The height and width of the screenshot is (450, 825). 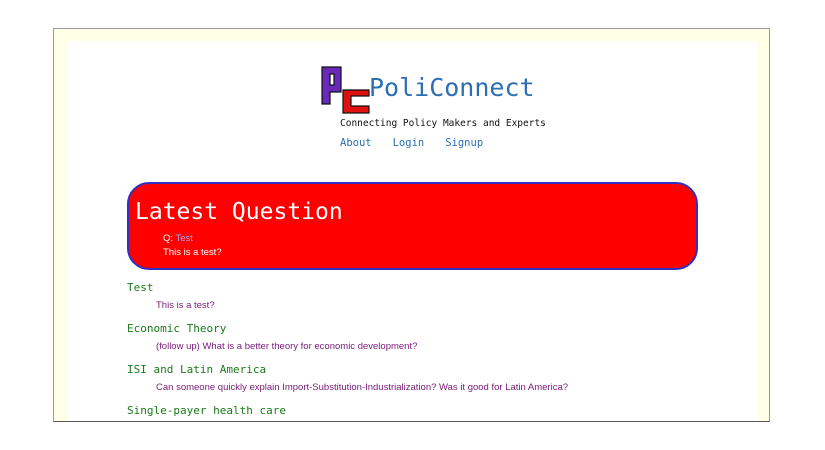 What do you see at coordinates (184, 238) in the screenshot?
I see `latest-question-link: Test` at bounding box center [184, 238].